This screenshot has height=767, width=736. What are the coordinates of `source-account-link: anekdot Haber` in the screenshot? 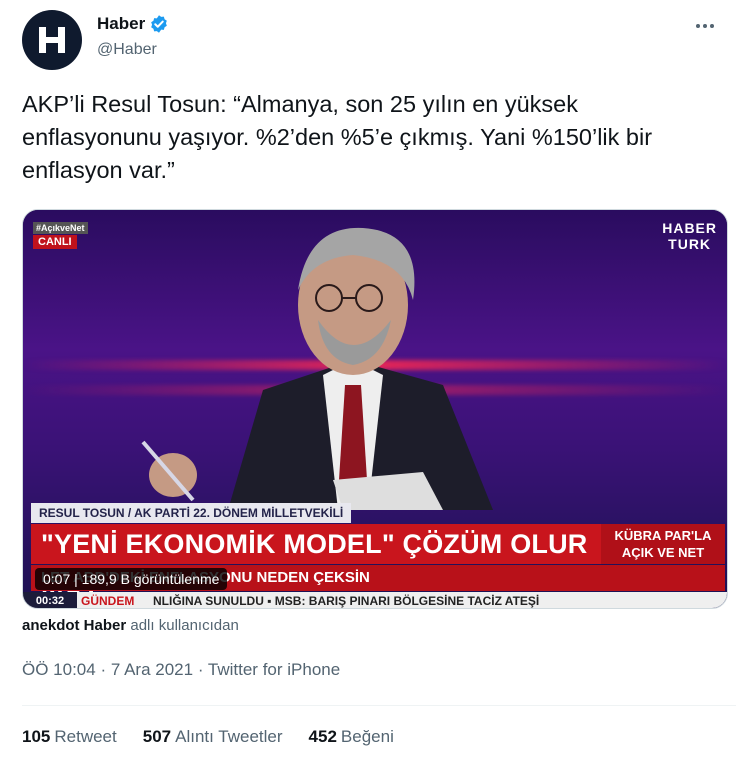 It's located at (74, 625).